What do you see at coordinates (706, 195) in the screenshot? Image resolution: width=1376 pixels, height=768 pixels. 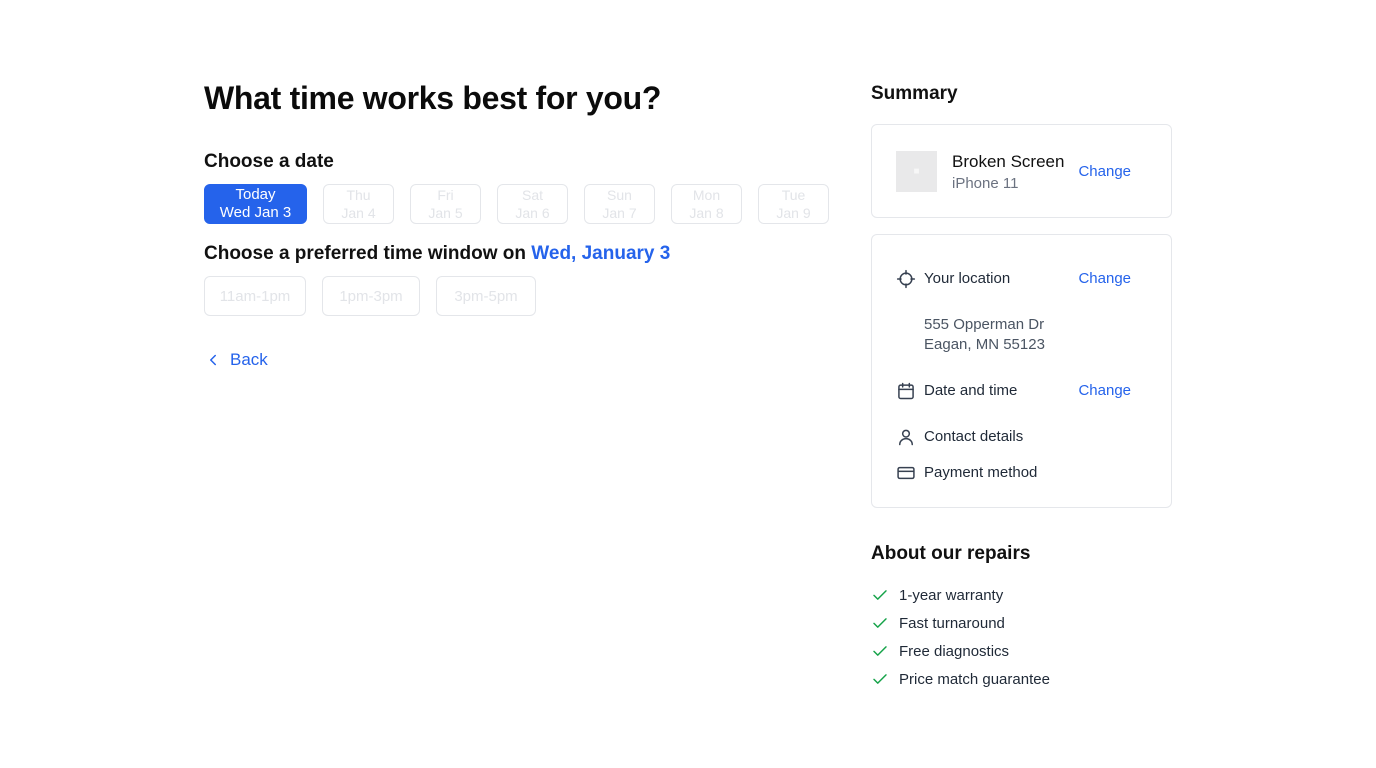 I see `date-option-day: Mon` at bounding box center [706, 195].